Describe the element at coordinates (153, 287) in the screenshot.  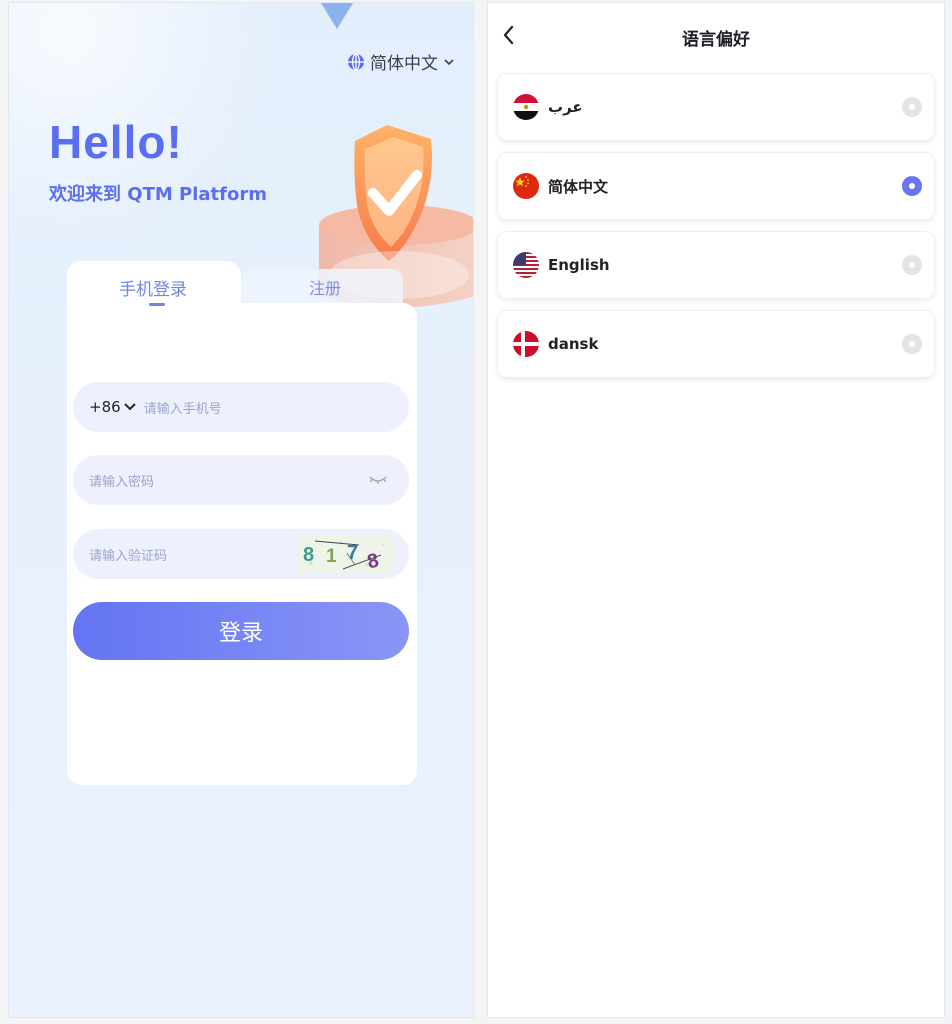
I see `tab-phone-login: 手机登录` at that location.